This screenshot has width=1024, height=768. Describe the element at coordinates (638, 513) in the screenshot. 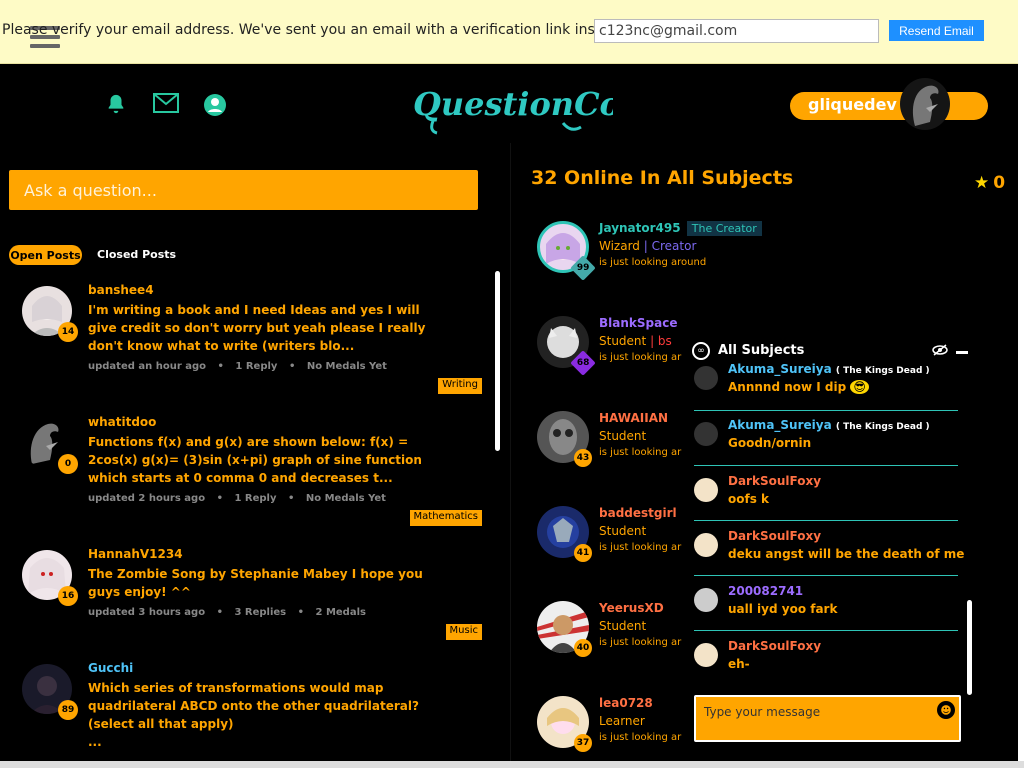

I see `online-username: baddestgirl` at that location.